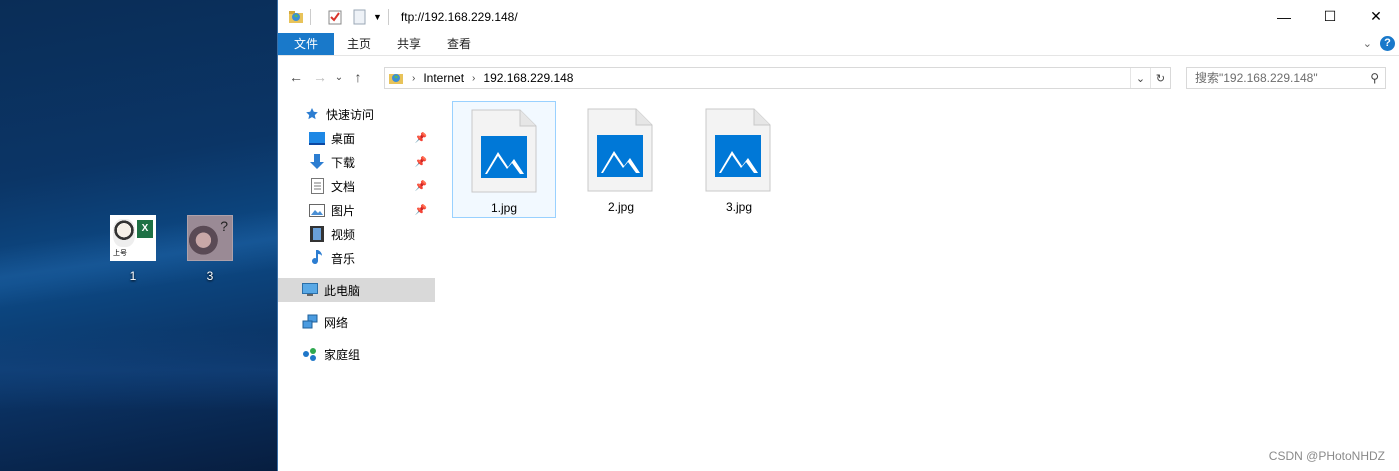 This screenshot has height=471, width=1399. What do you see at coordinates (356, 258) in the screenshot?
I see `sidebar-item-music: 音乐` at bounding box center [356, 258].